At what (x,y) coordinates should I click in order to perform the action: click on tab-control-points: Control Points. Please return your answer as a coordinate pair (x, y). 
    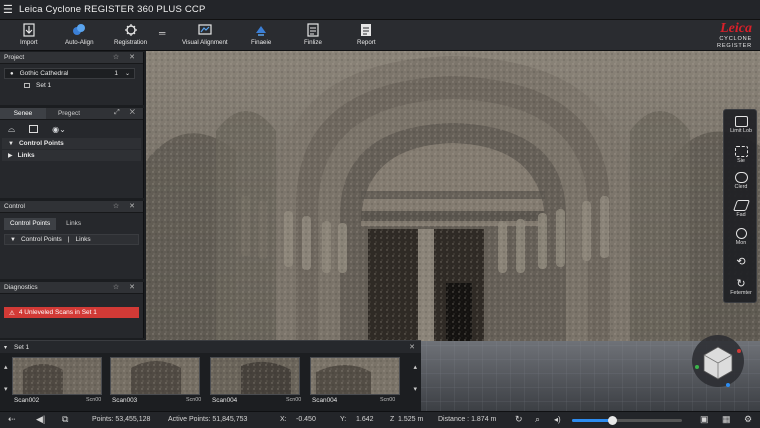
    Looking at the image, I should click on (30, 224).